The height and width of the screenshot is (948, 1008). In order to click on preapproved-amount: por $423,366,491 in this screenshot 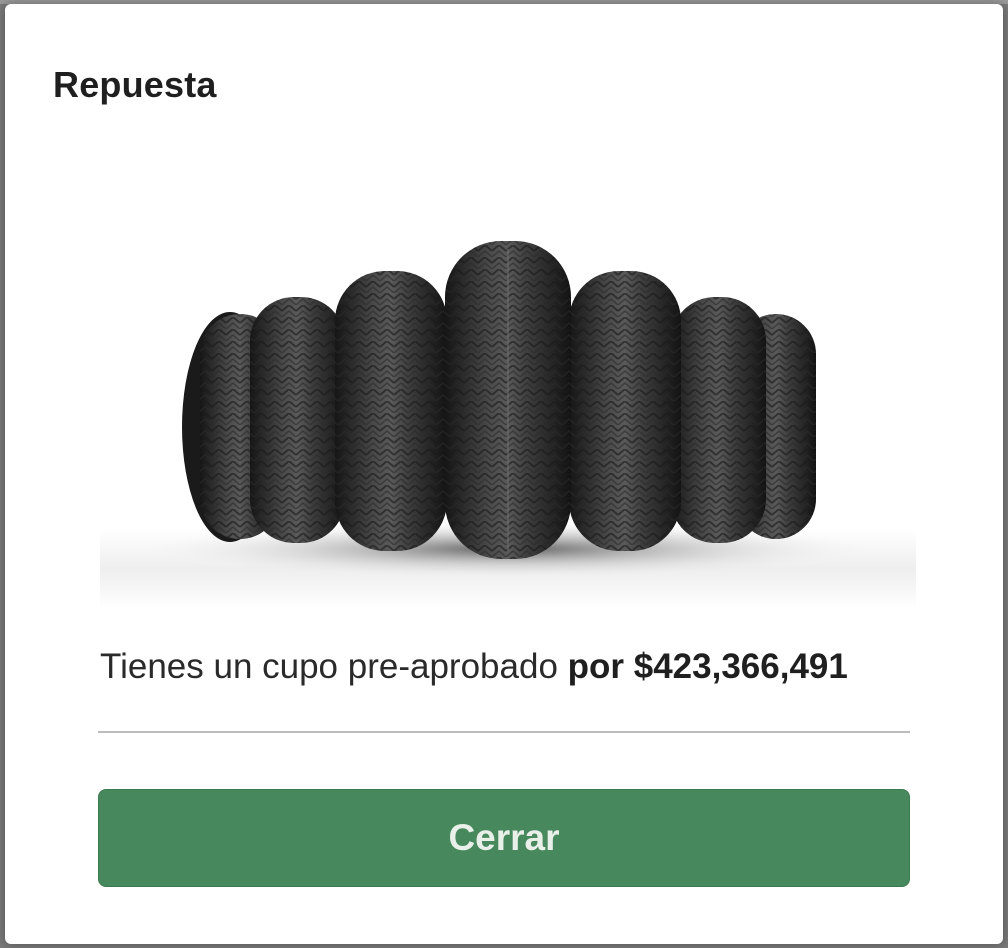, I will do `click(707, 666)`.